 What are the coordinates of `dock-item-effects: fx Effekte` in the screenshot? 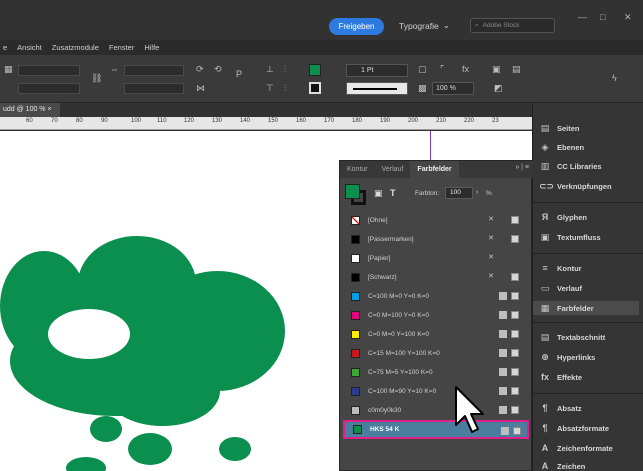 It's located at (560, 377).